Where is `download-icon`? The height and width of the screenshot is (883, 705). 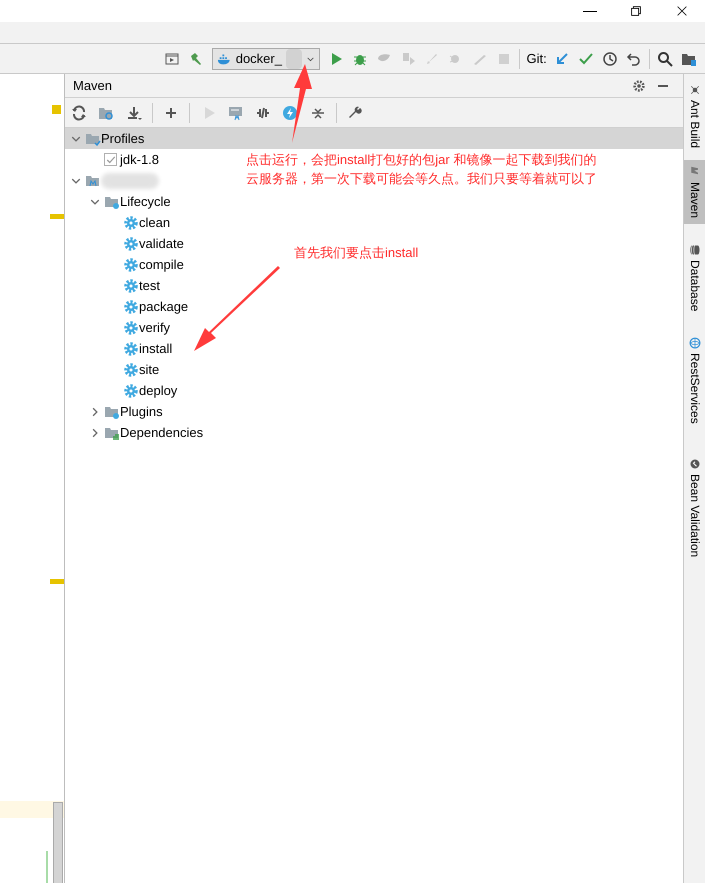
download-icon is located at coordinates (134, 112).